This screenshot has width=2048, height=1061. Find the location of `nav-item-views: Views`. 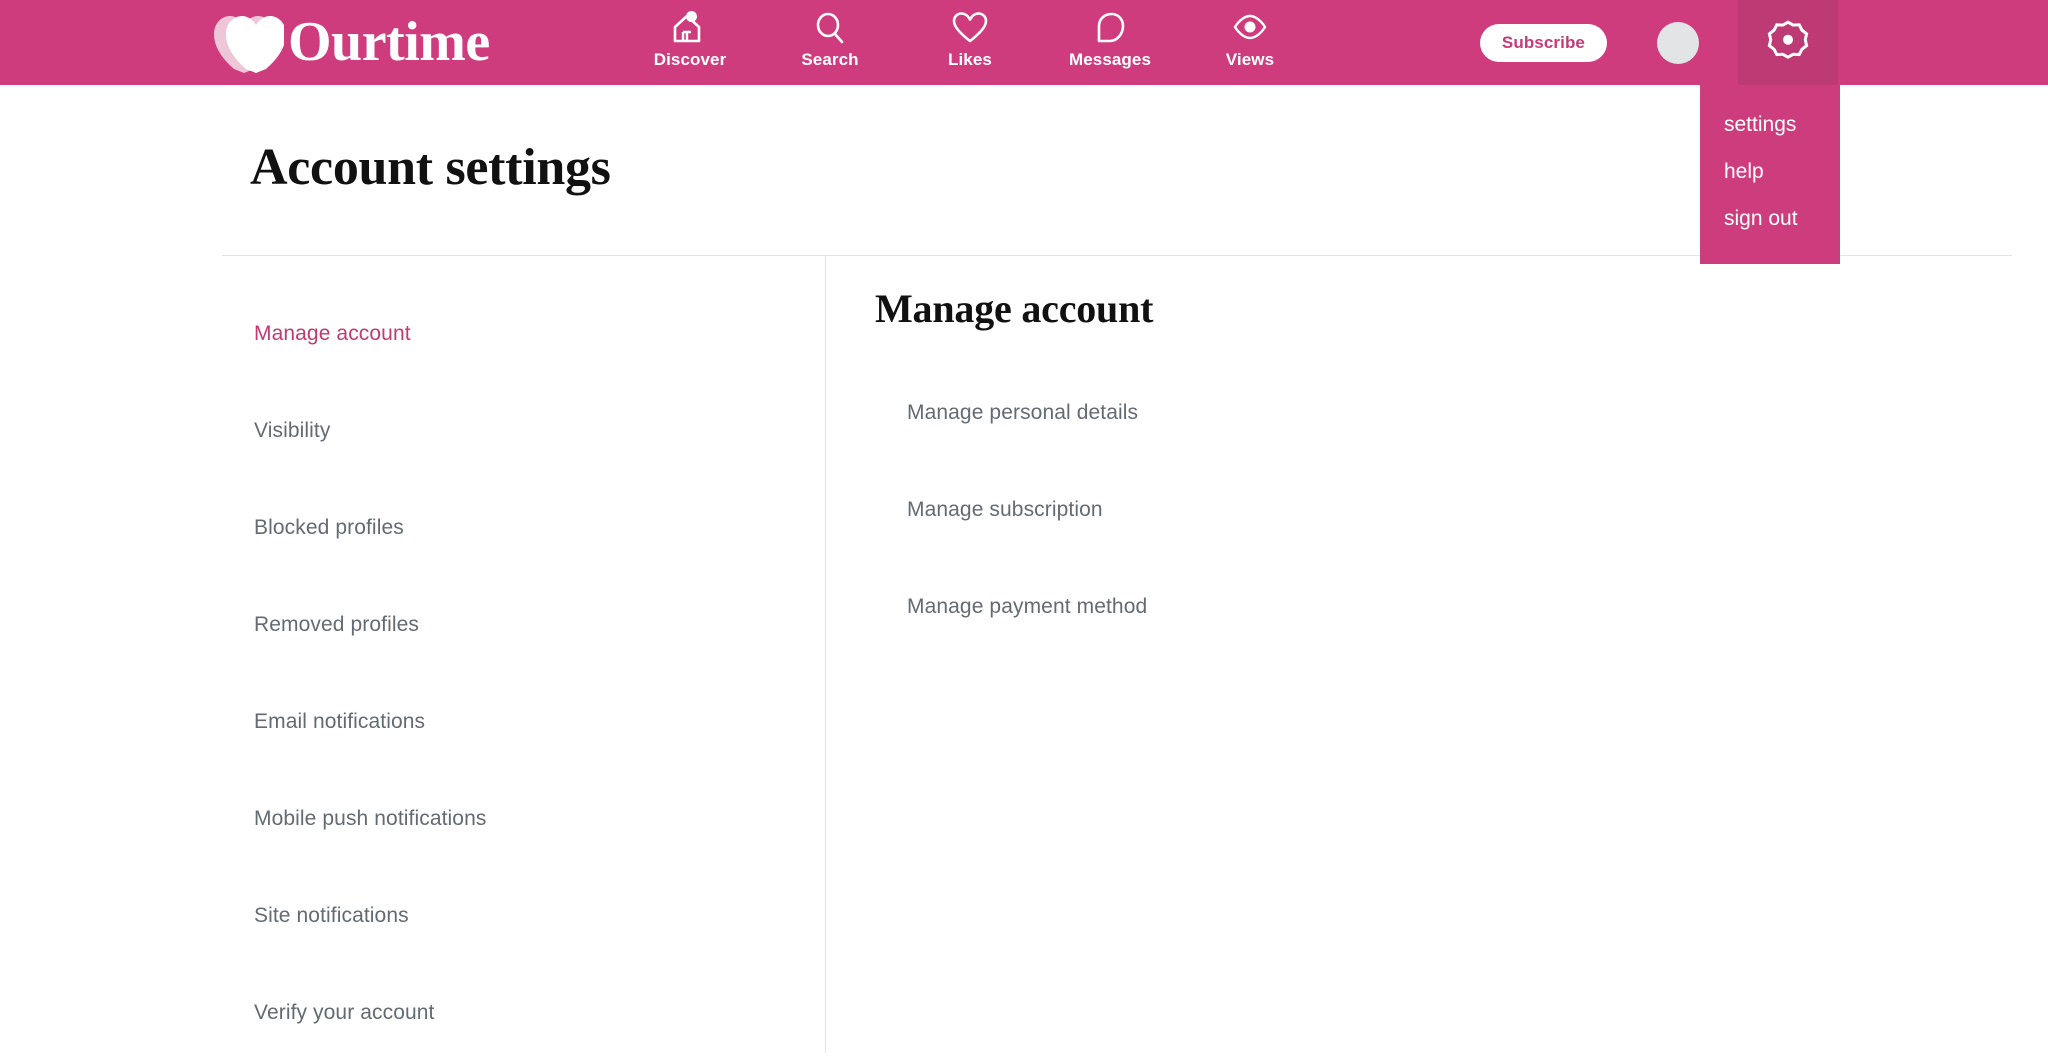

nav-item-views: Views is located at coordinates (1250, 42).